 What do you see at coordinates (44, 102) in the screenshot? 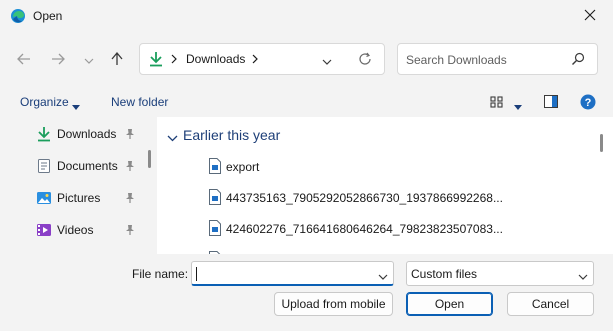
I see `organize-button: Organize` at bounding box center [44, 102].